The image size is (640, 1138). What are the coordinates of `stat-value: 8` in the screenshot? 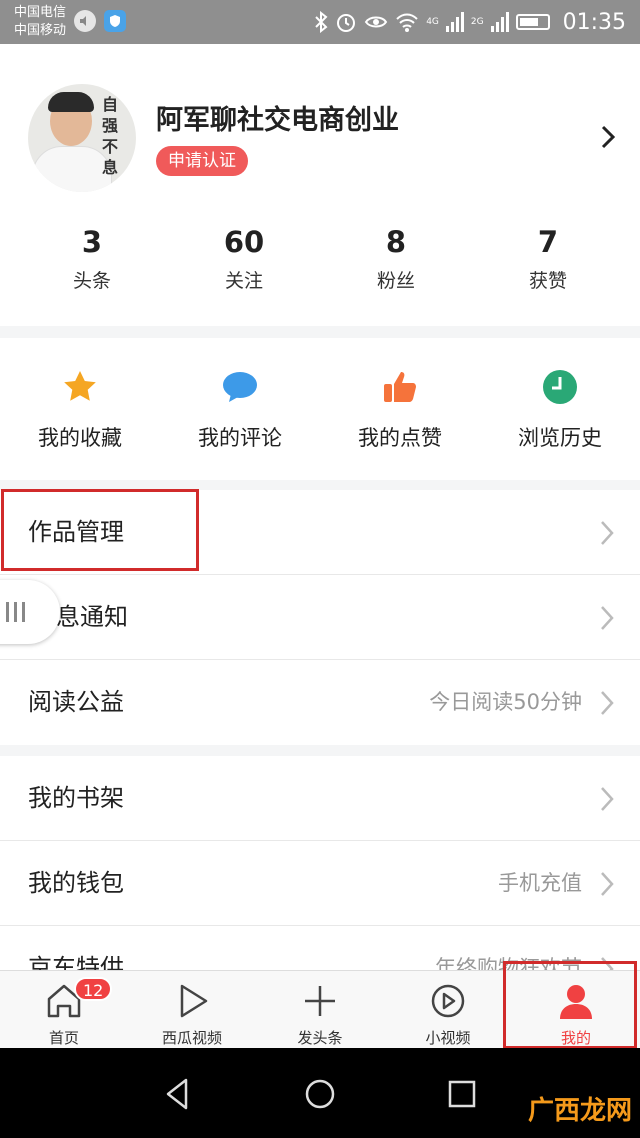 It's located at (396, 242).